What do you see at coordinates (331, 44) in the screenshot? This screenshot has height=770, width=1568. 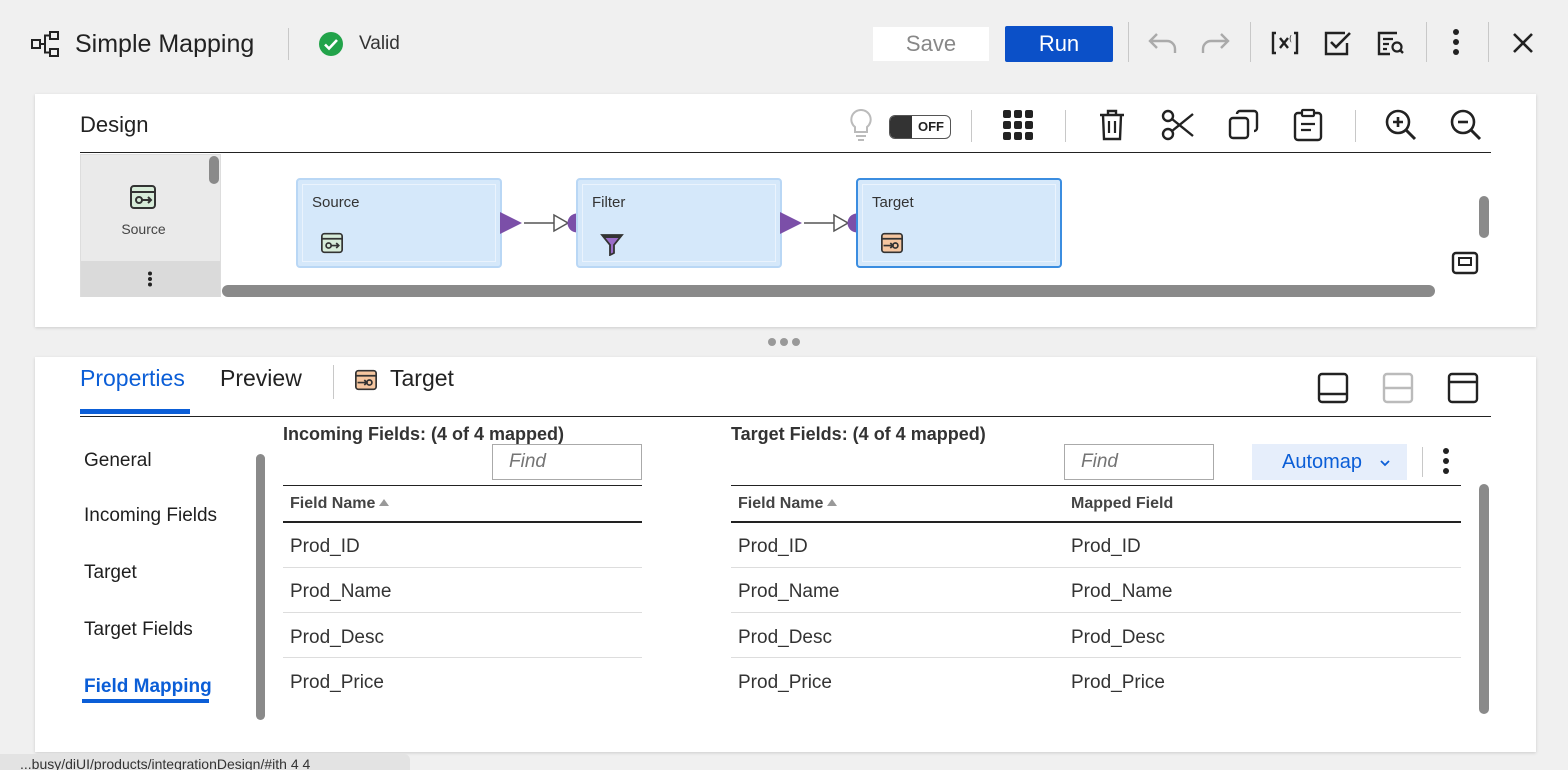 I see `valid-check-icon` at bounding box center [331, 44].